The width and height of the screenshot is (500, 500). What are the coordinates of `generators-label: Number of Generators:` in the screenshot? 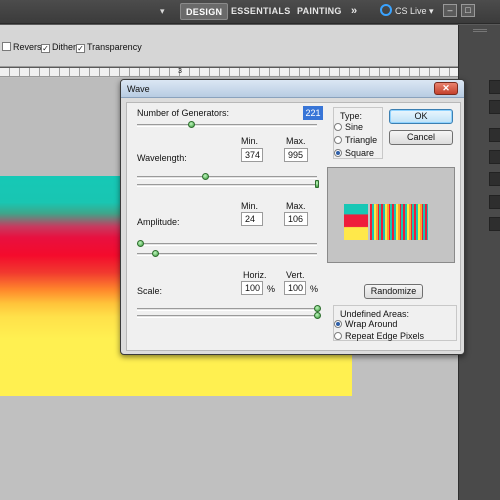 It's located at (183, 113).